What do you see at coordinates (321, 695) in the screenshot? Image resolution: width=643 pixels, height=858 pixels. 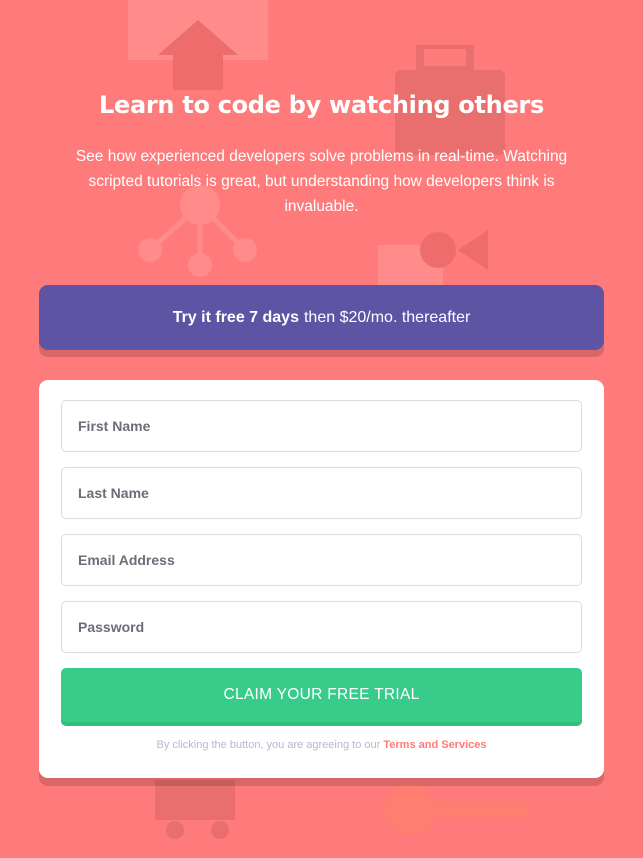 I see `claim-trial-button: CLAIM YOUR FREE TRIAL` at bounding box center [321, 695].